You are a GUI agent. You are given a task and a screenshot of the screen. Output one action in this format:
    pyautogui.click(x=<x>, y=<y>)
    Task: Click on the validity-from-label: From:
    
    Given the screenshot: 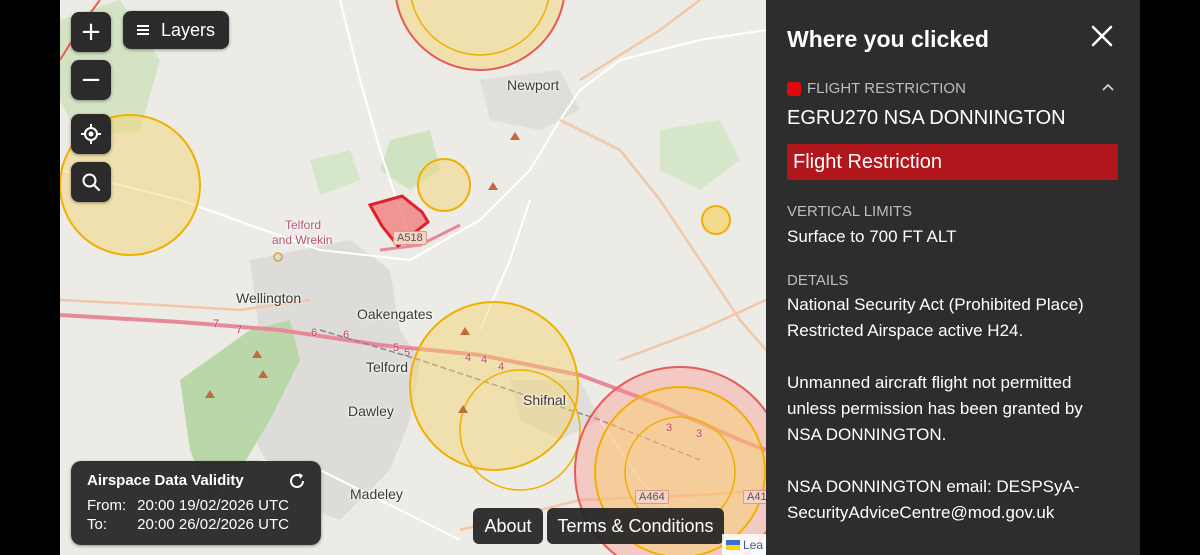 What is the action you would take?
    pyautogui.click(x=107, y=505)
    